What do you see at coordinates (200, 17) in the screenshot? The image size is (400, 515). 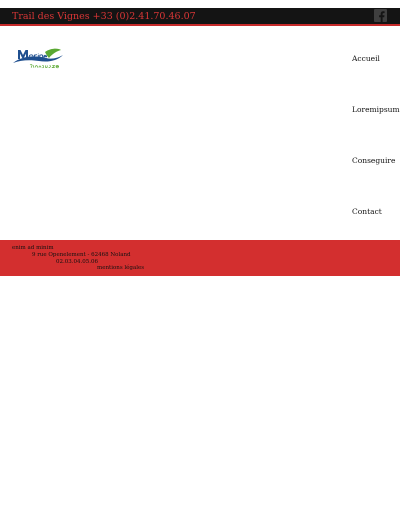 I see `top-bar: Trail des Vignes +33 (0)2.41.70.46.07` at bounding box center [200, 17].